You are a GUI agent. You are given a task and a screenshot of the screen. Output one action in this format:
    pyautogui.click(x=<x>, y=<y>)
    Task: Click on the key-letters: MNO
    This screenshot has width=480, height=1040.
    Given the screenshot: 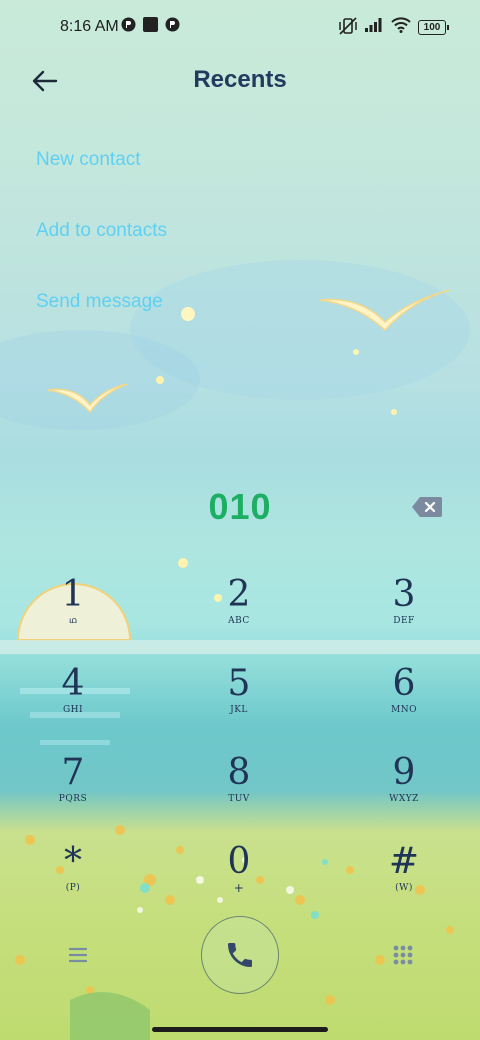 What is the action you would take?
    pyautogui.click(x=404, y=710)
    